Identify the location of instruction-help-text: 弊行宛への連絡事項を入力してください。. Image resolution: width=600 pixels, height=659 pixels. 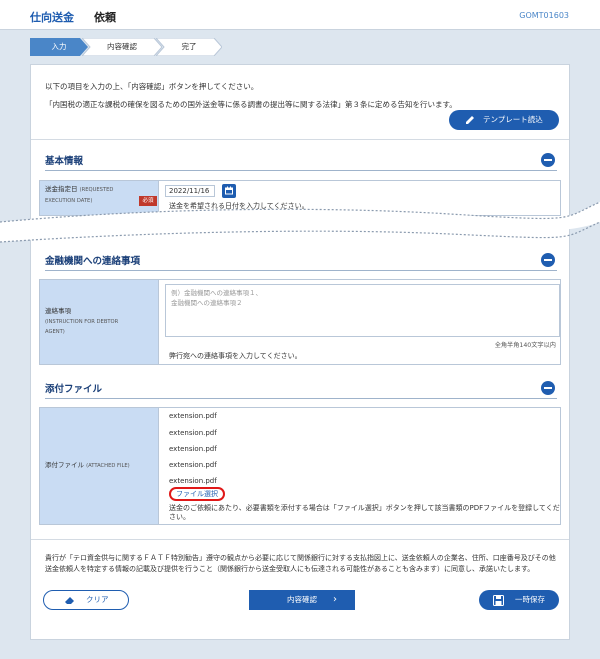
(235, 356).